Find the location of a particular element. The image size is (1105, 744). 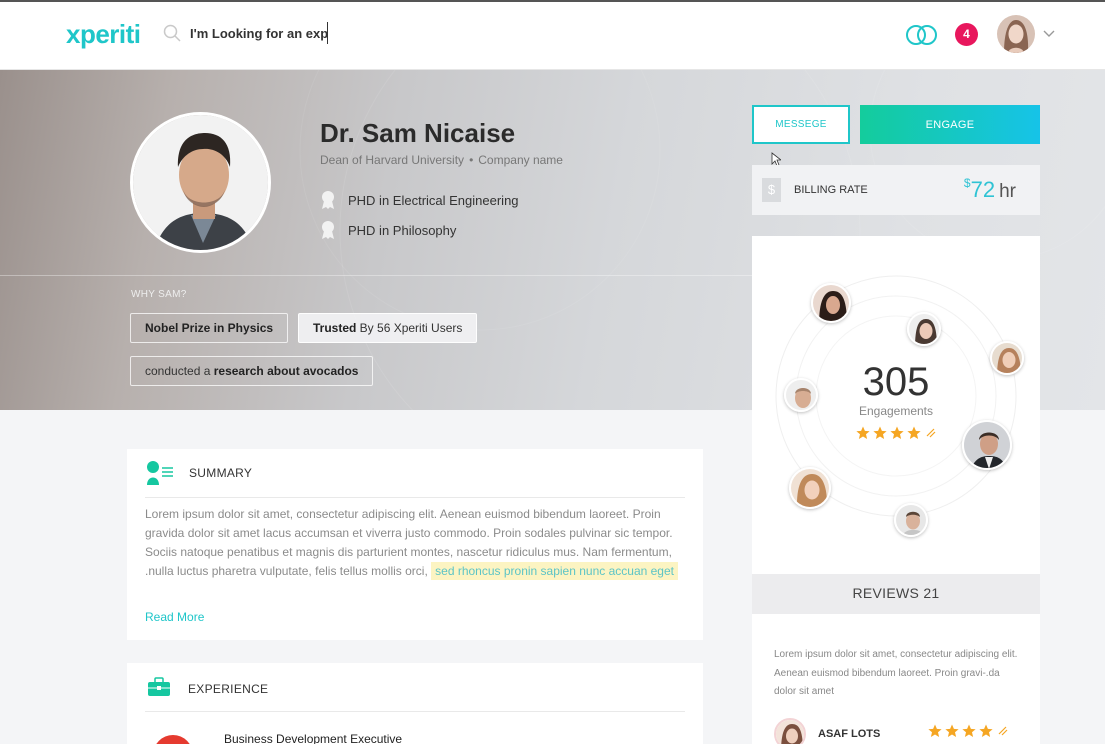

tag-bold-text: Trusted is located at coordinates (335, 328).